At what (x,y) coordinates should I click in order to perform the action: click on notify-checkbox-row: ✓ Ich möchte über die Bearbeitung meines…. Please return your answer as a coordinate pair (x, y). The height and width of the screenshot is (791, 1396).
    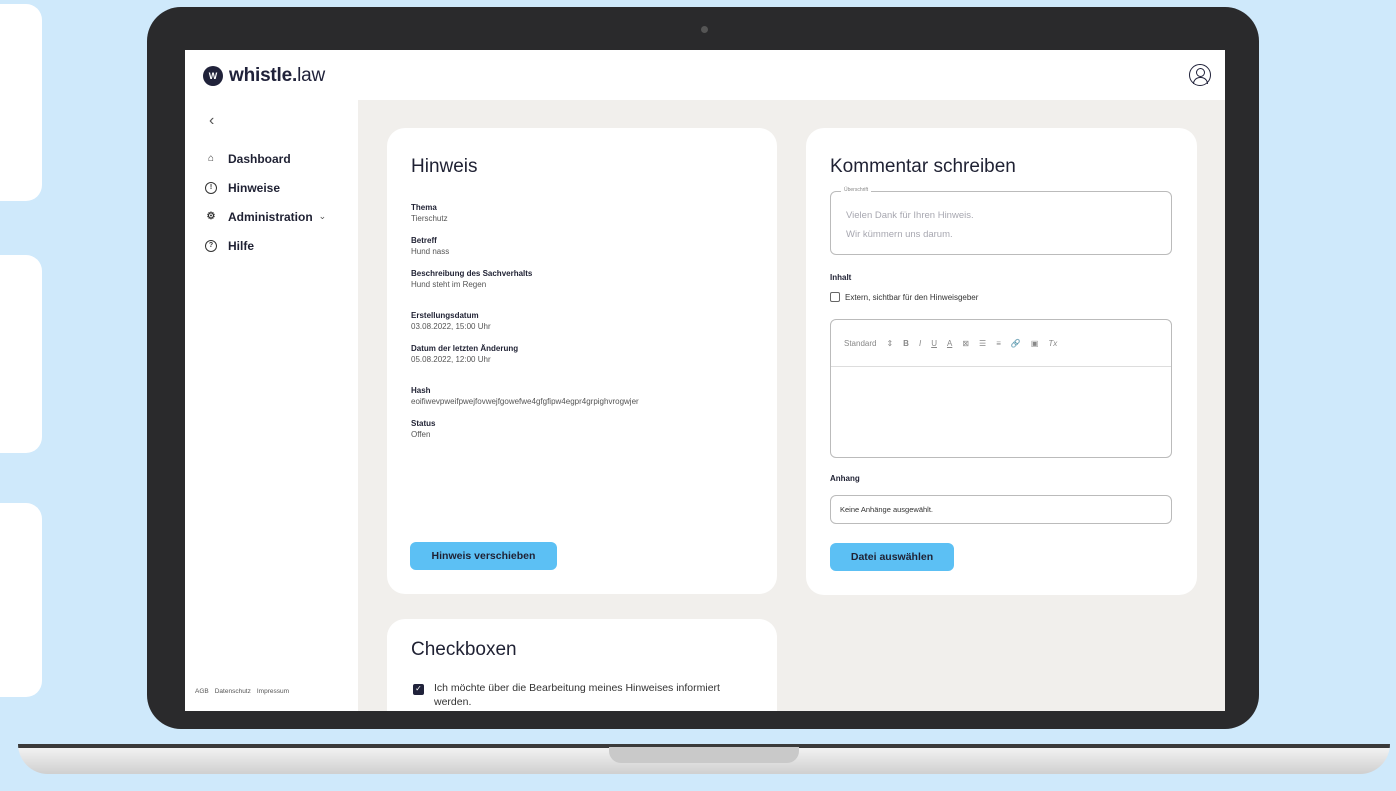
    Looking at the image, I should click on (578, 695).